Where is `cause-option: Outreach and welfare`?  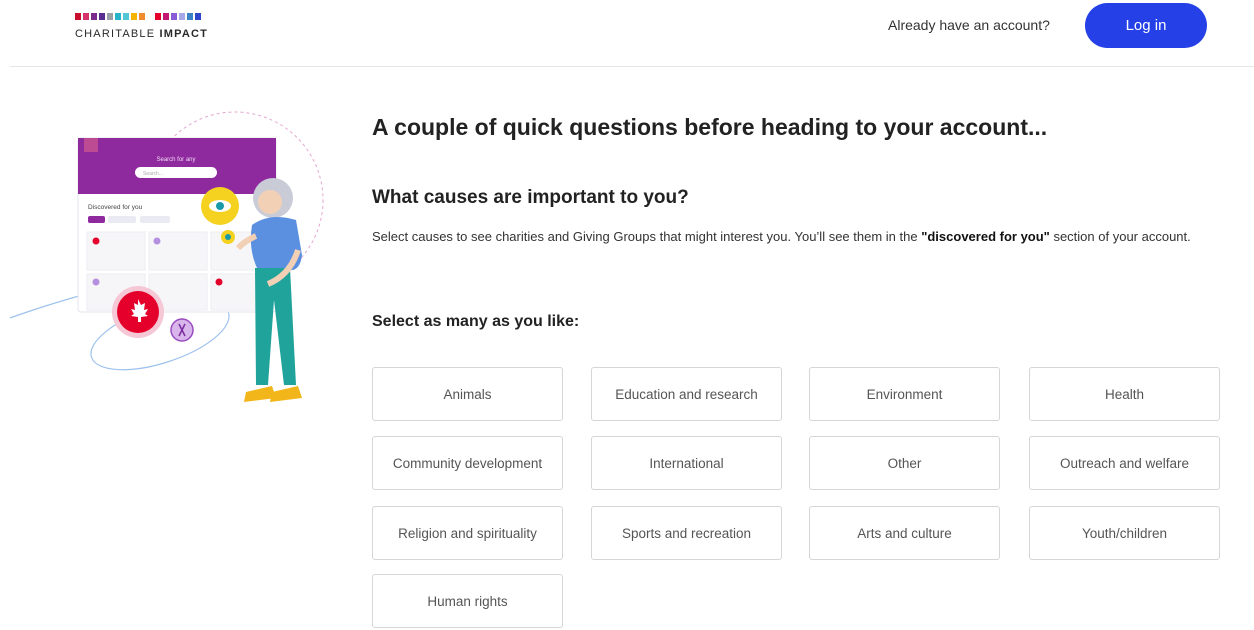
cause-option: Outreach and welfare is located at coordinates (1124, 463).